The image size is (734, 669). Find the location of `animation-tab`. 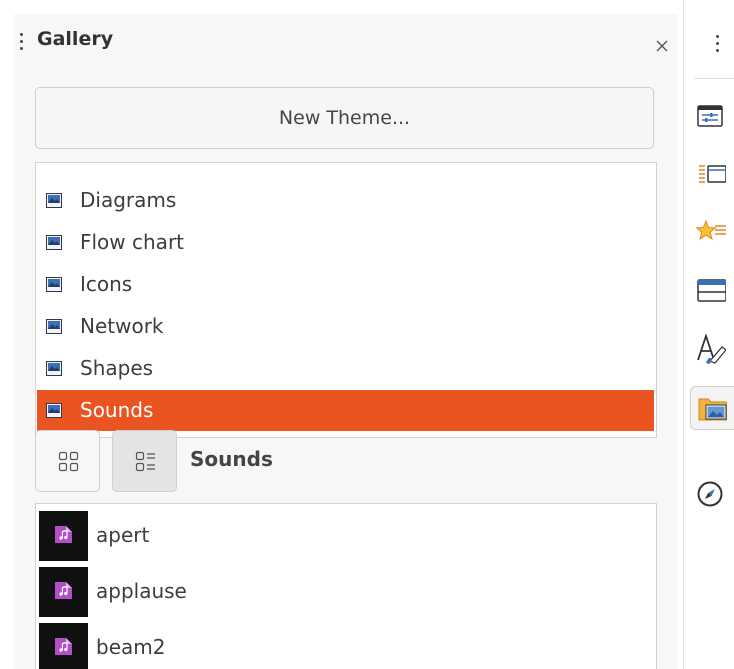

animation-tab is located at coordinates (712, 234).